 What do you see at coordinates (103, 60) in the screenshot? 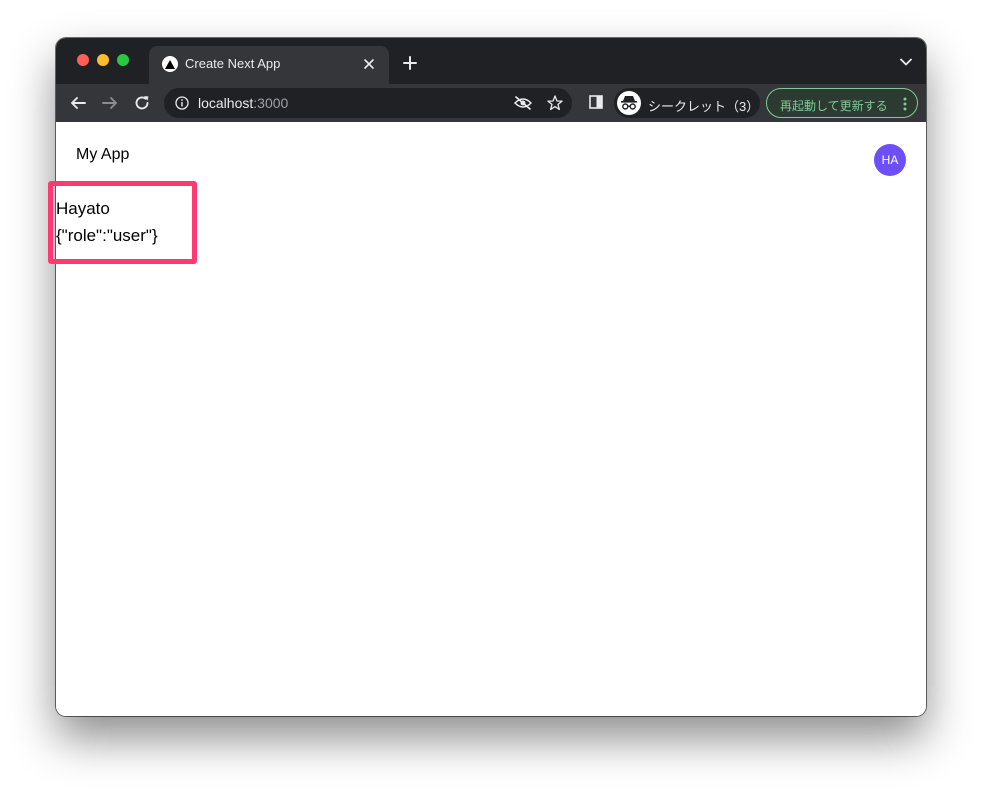
I see `minimize-window-button` at bounding box center [103, 60].